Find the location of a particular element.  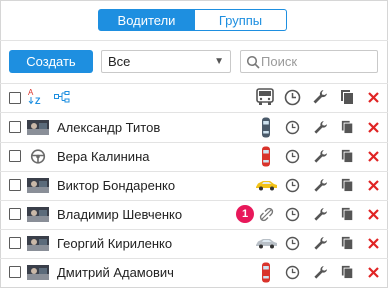

driver-row: Георгий Кириленко is located at coordinates (194, 243).